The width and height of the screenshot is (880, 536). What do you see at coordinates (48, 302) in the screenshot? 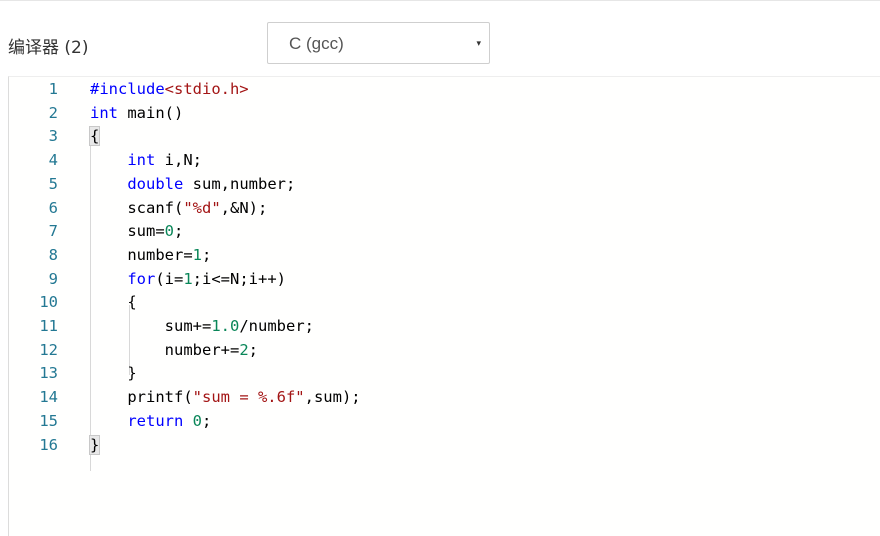
I see `line-number: 10` at bounding box center [48, 302].